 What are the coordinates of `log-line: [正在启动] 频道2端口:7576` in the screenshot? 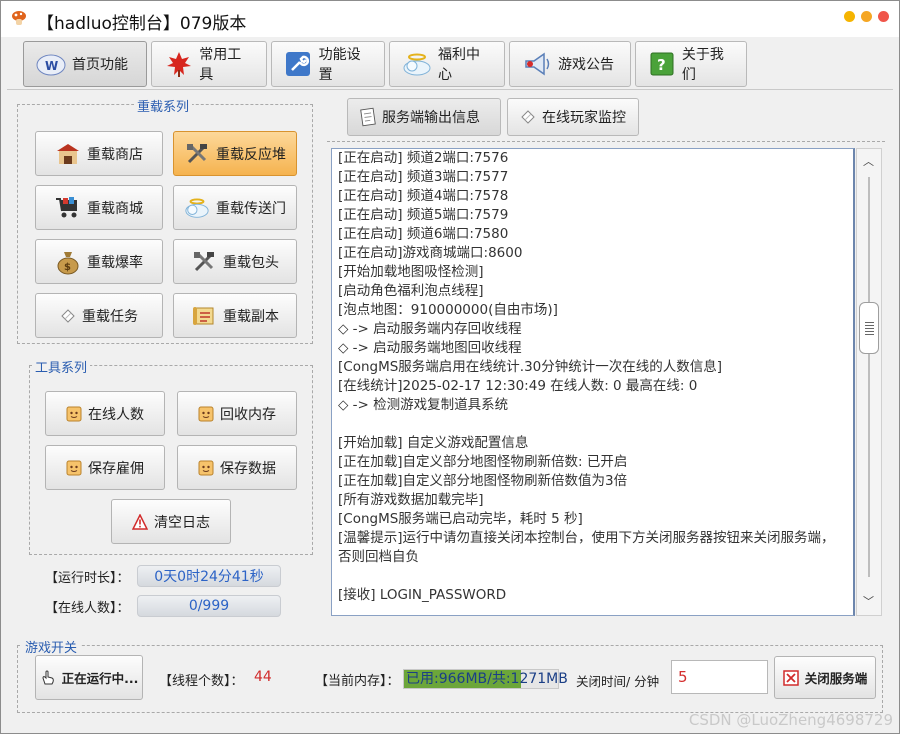 It's located at (423, 158).